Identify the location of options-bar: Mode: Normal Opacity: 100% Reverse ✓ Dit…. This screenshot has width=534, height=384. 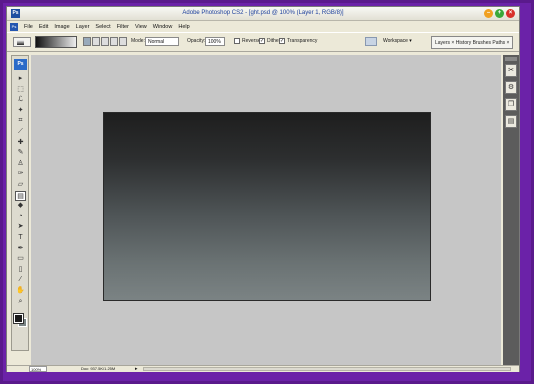
(263, 42).